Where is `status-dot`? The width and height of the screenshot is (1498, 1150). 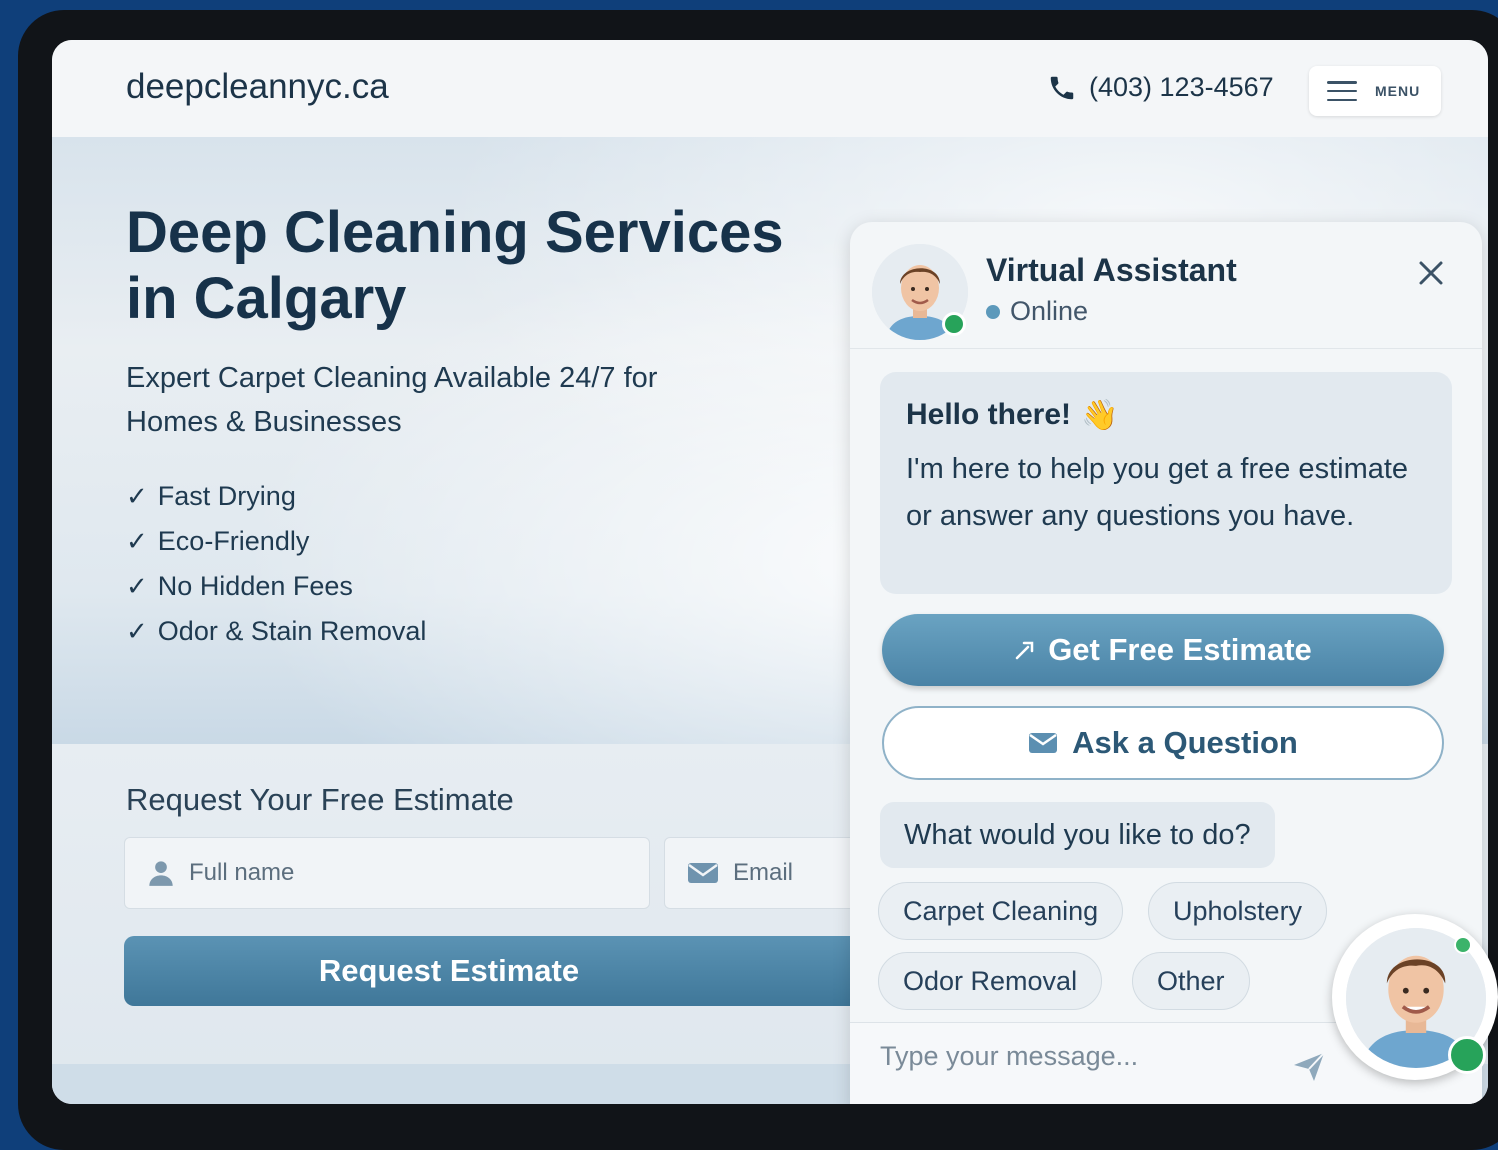 status-dot is located at coordinates (993, 311).